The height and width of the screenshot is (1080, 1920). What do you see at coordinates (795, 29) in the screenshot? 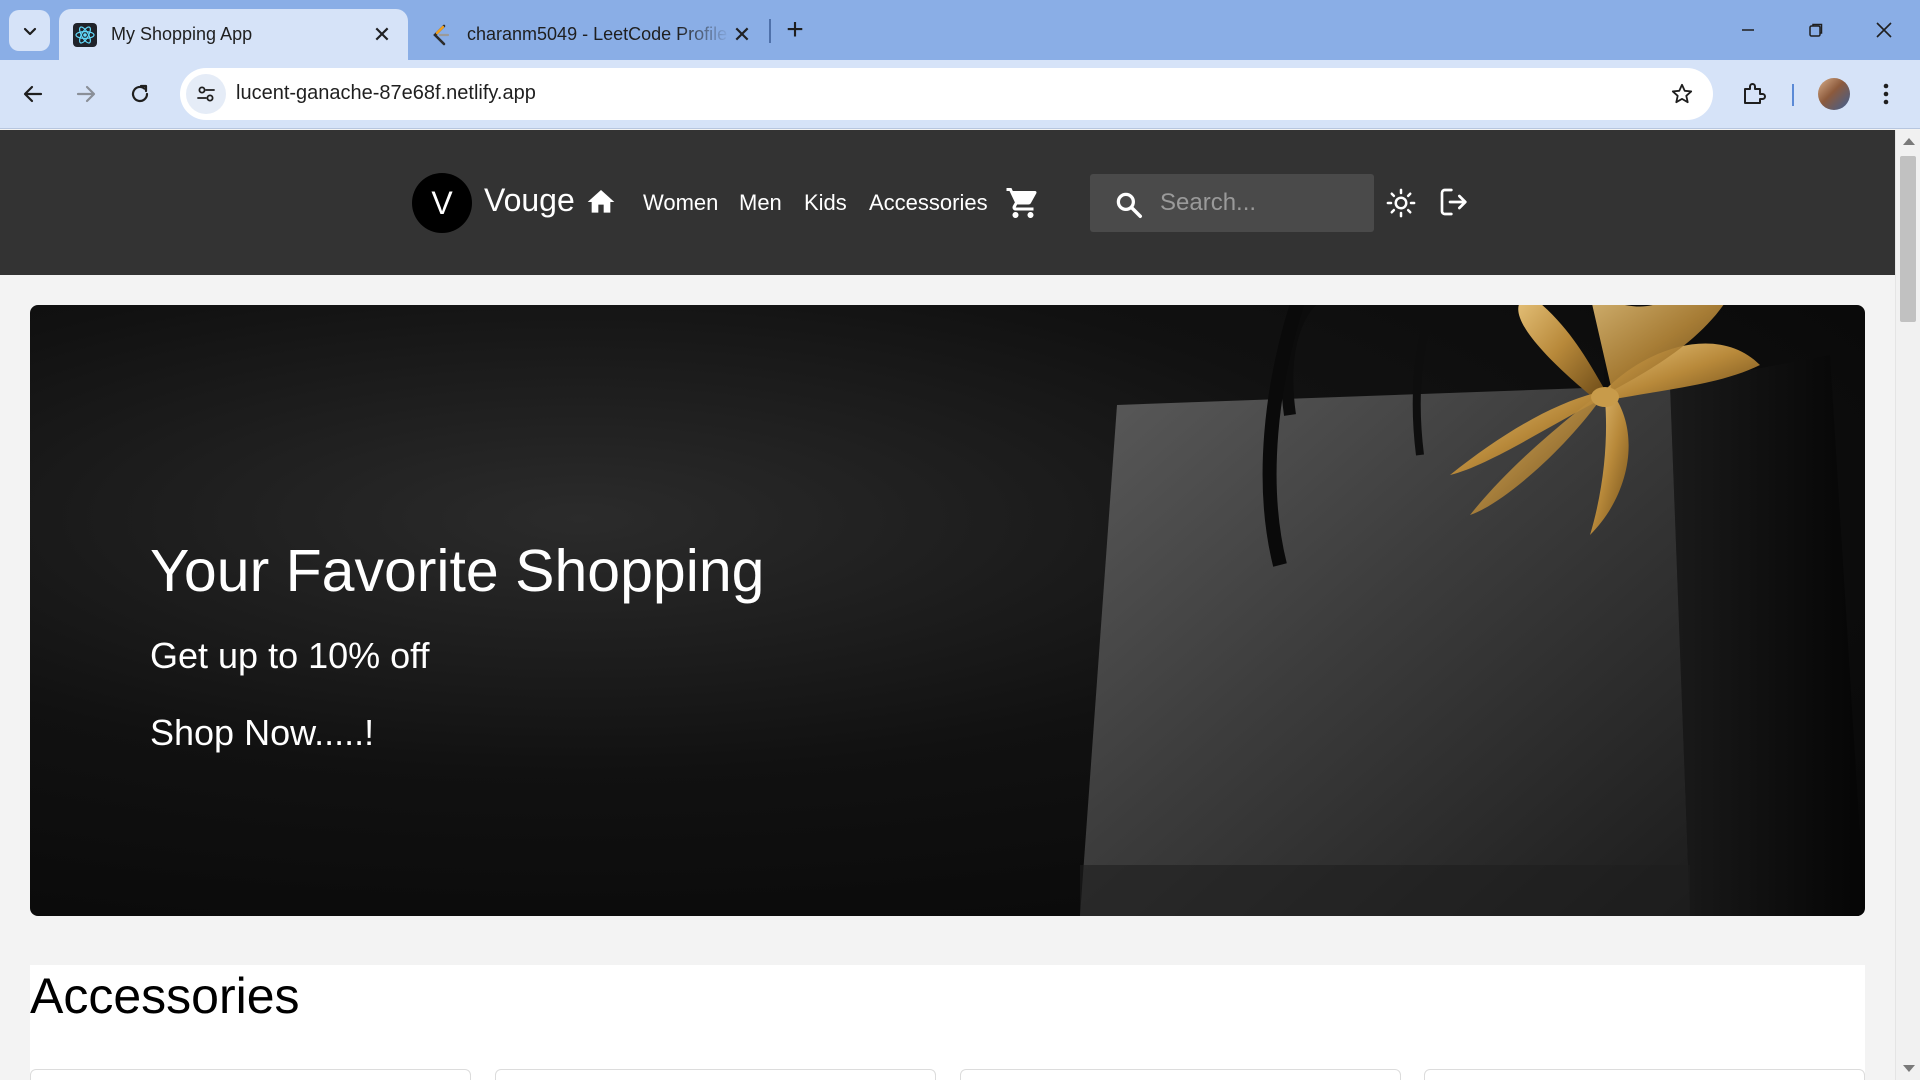
I see `new-tab-button: +` at bounding box center [795, 29].